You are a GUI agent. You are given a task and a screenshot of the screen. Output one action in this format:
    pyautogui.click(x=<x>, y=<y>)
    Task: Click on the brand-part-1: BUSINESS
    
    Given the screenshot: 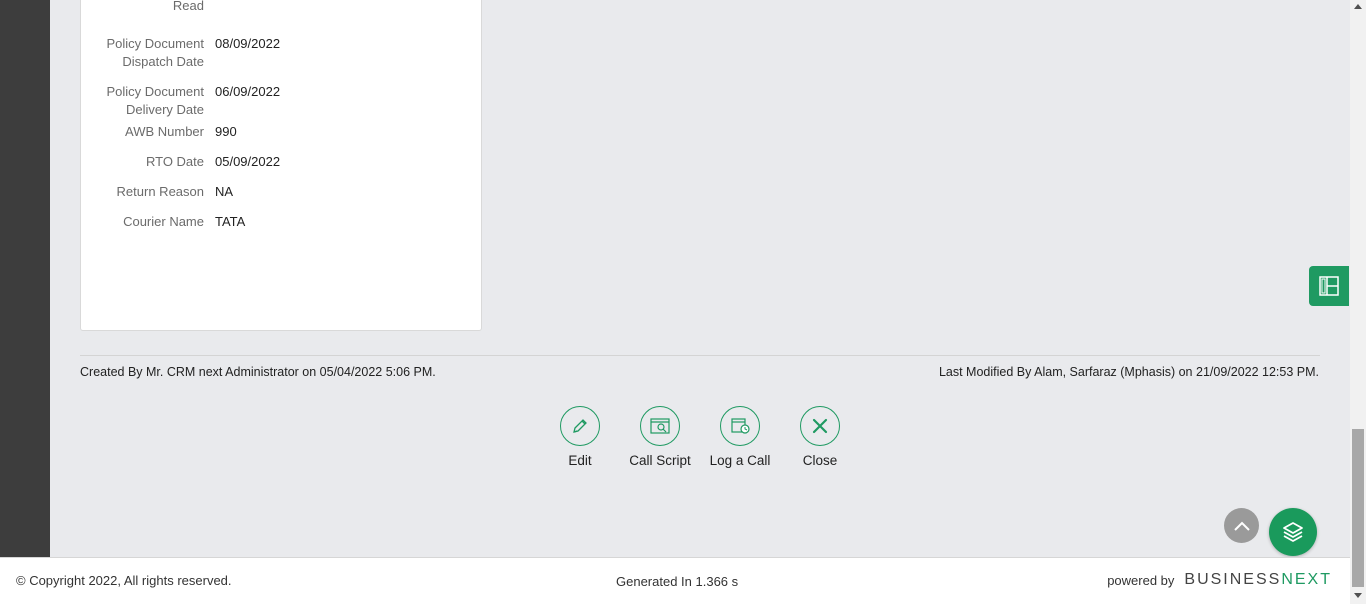 What is the action you would take?
    pyautogui.click(x=1233, y=579)
    